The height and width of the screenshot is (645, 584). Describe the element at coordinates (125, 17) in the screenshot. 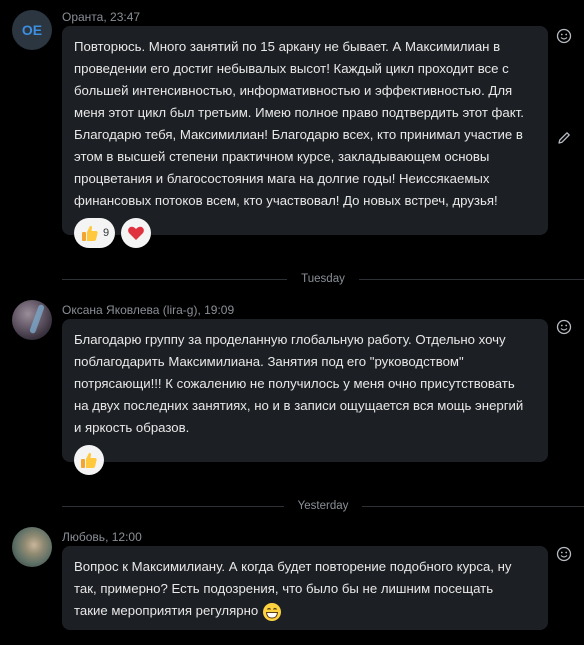

I see `timestamp: 23:47` at that location.